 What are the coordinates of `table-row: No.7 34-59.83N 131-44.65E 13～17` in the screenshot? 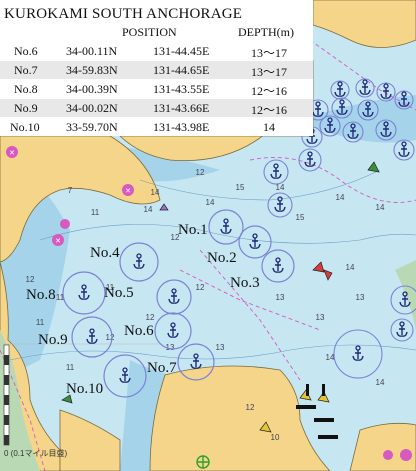 It's located at (156, 70).